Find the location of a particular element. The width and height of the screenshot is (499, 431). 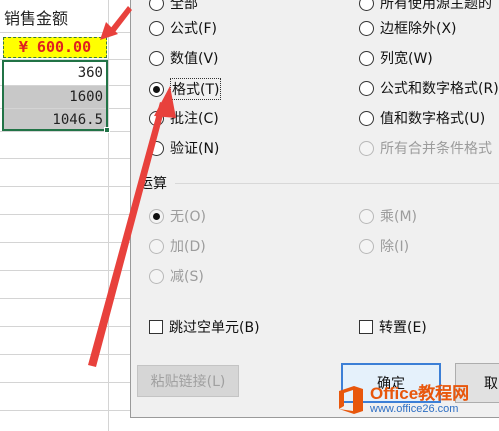

option-label: 边框除外(X) is located at coordinates (418, 29).